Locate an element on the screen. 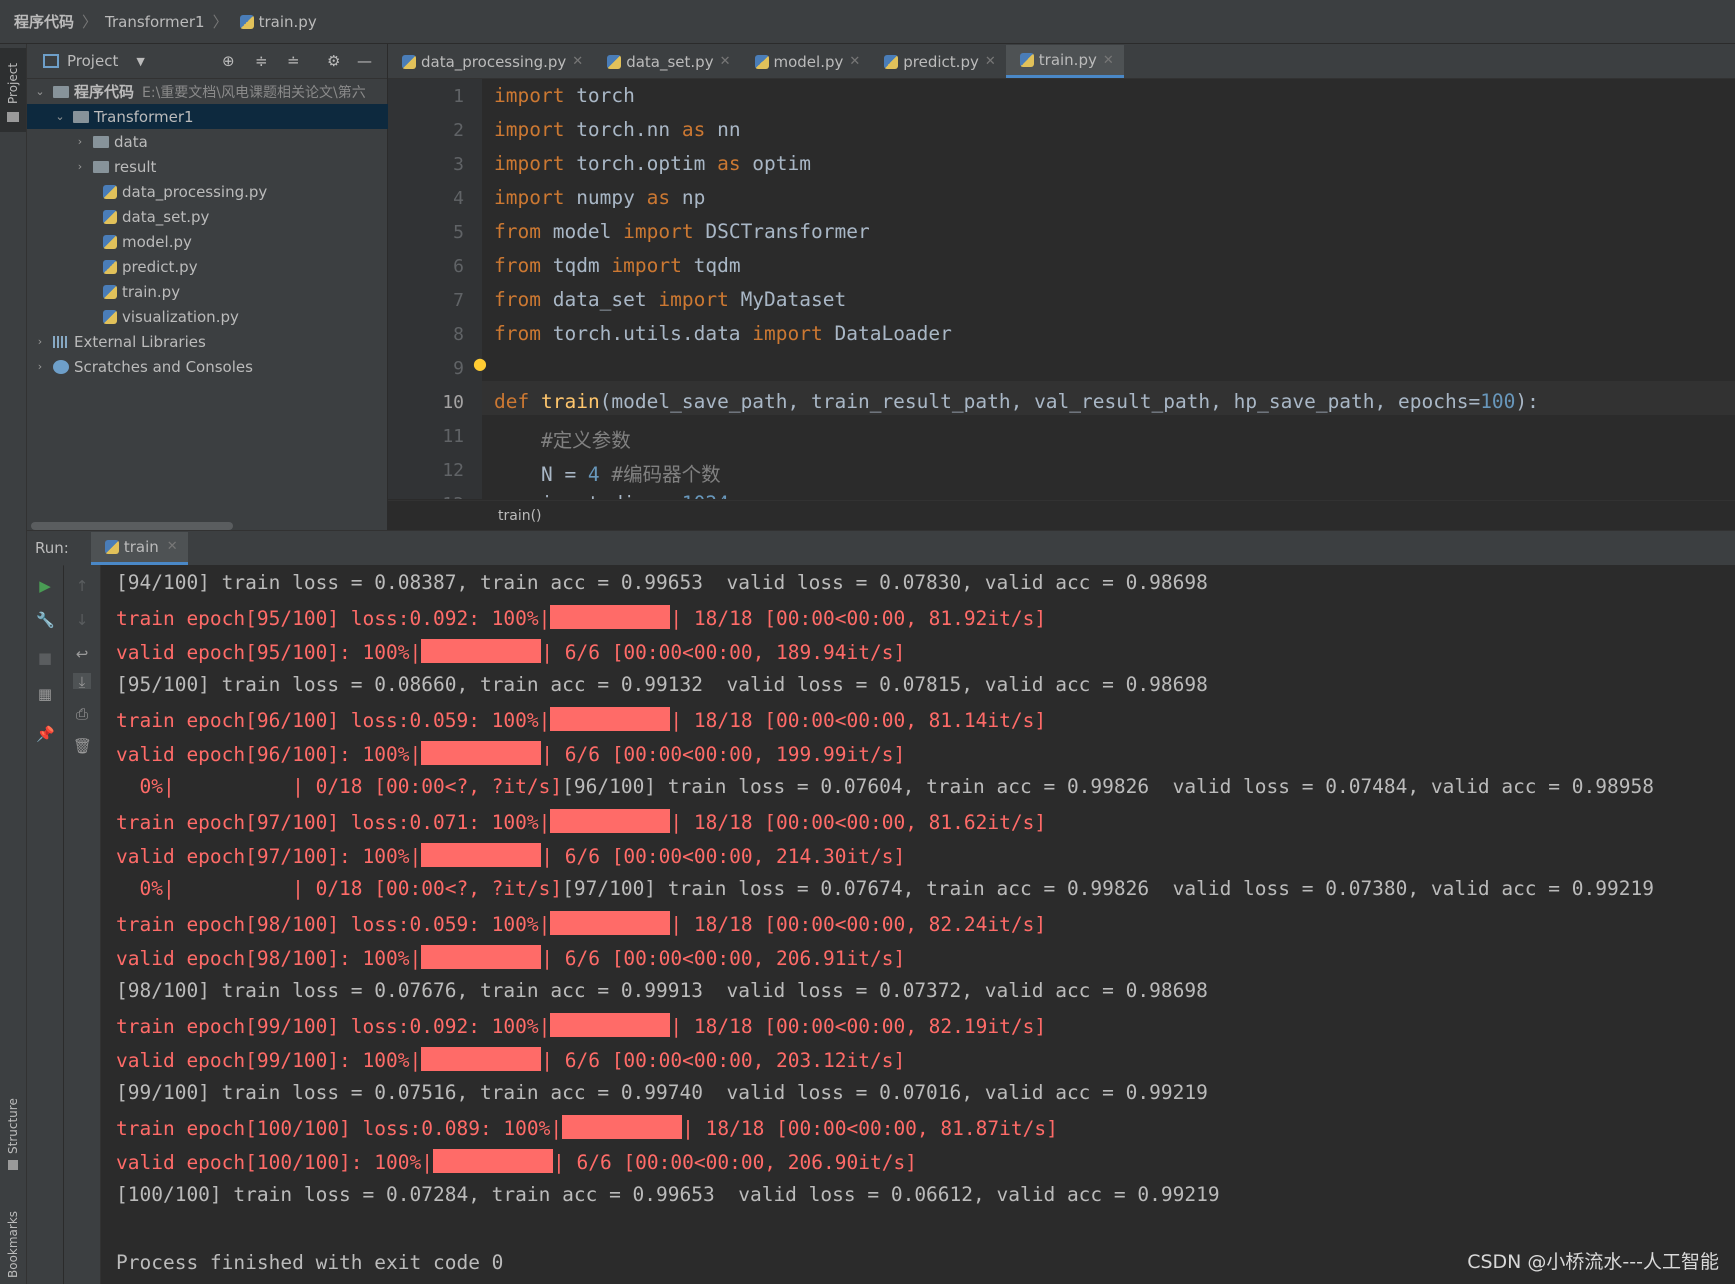 Image resolution: width=1735 pixels, height=1284 pixels. tab-label: predict.py is located at coordinates (941, 61).